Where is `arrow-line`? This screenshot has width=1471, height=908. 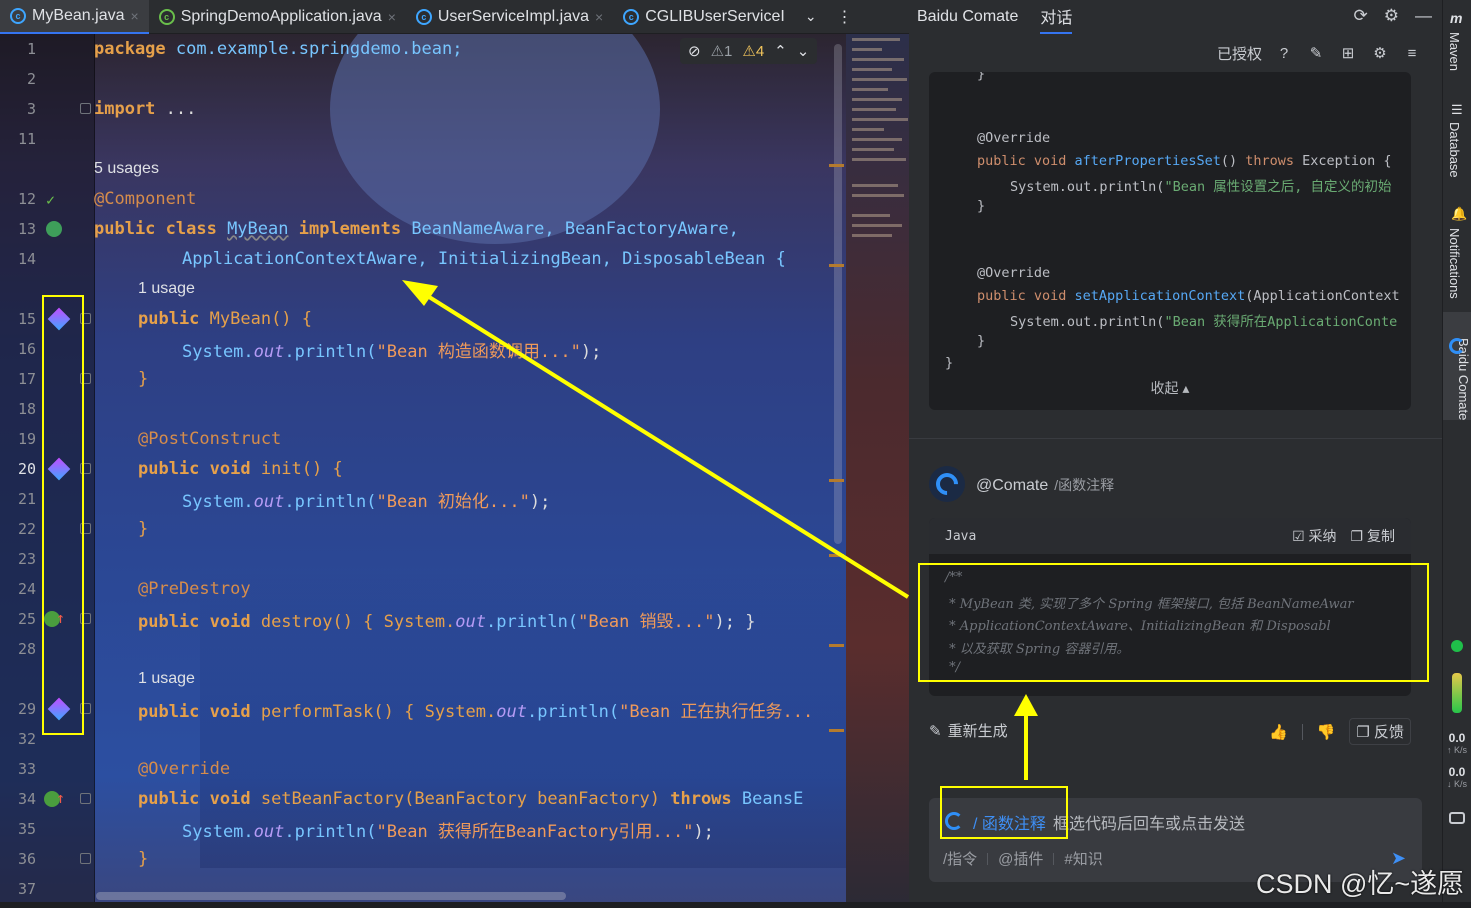
arrow-line is located at coordinates (663, 443).